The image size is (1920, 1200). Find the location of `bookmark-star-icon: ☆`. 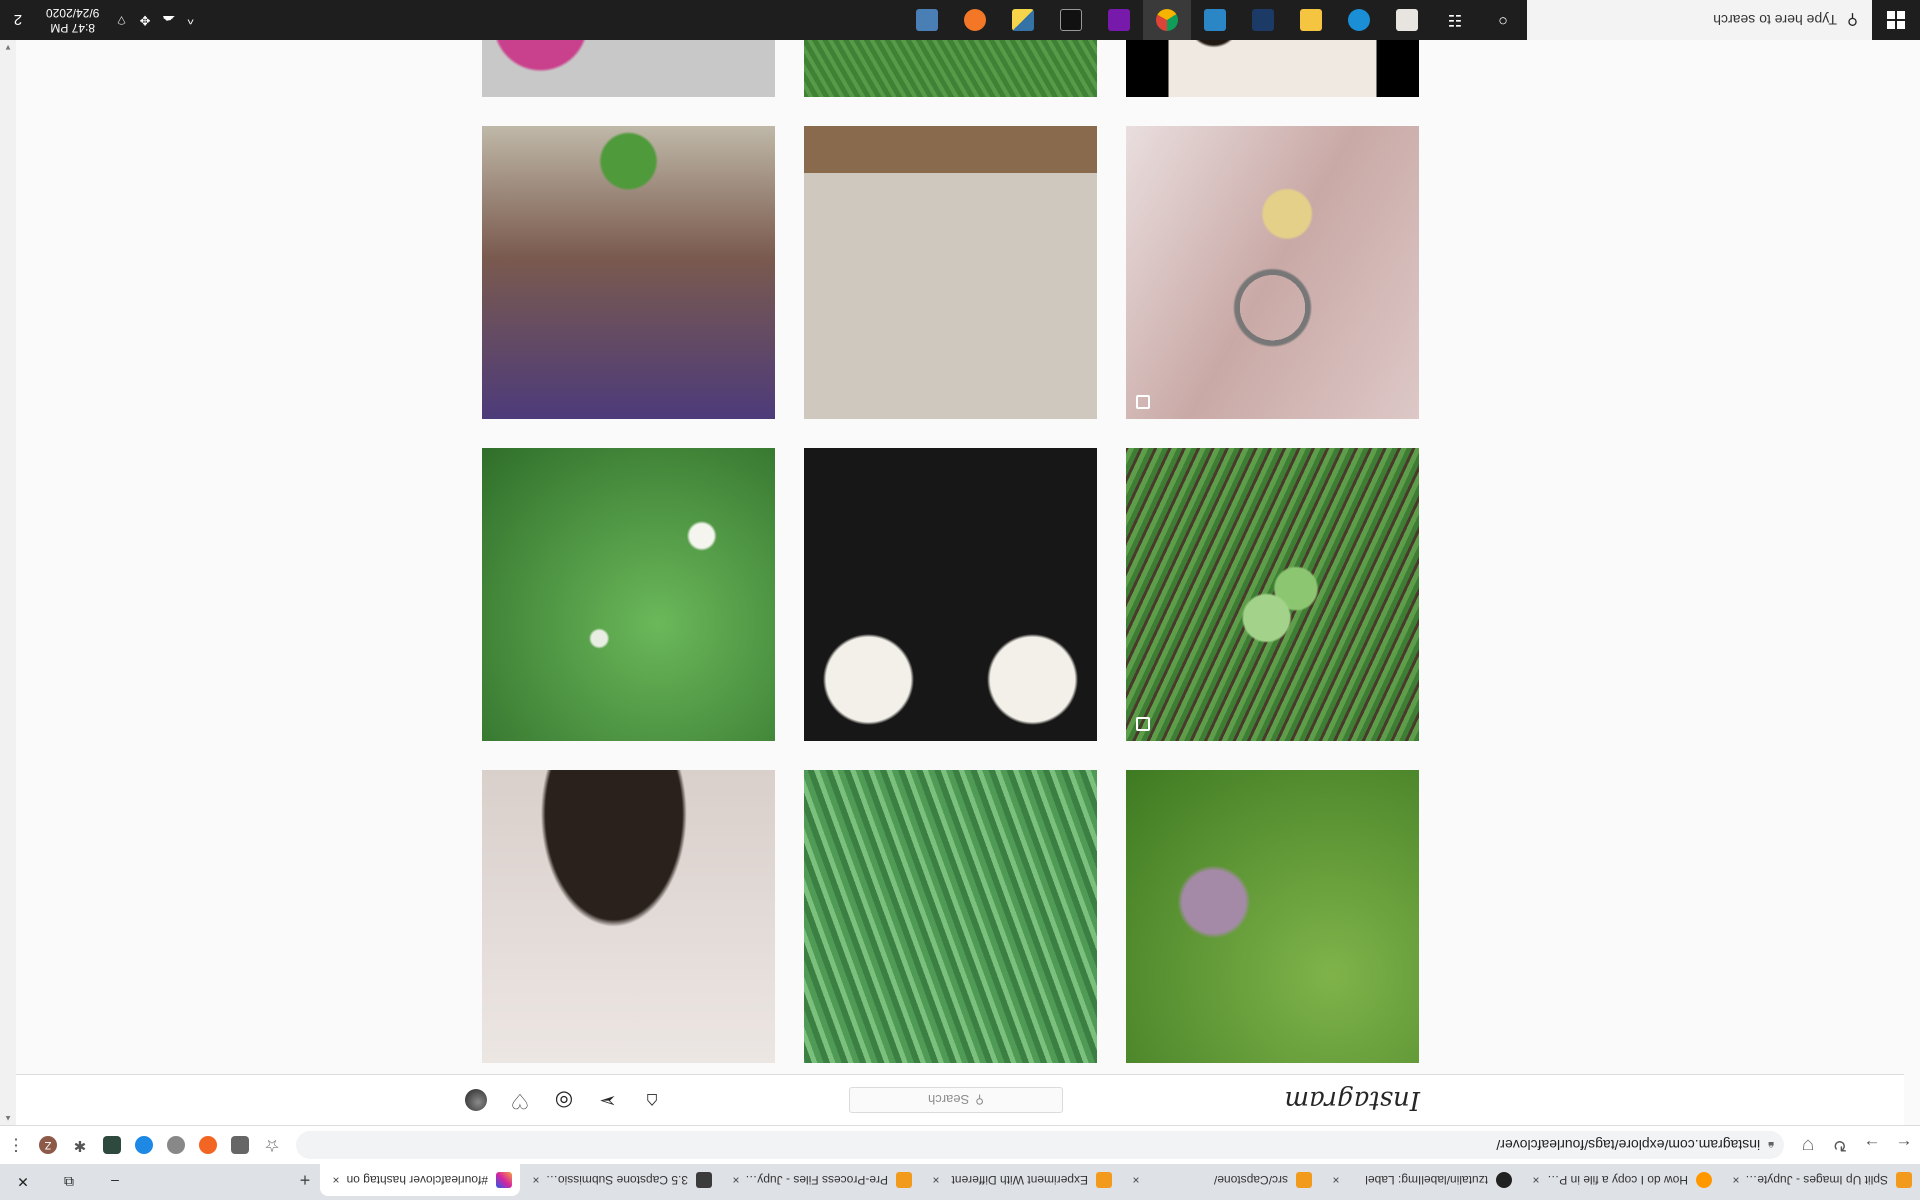

bookmark-star-icon: ☆ is located at coordinates (272, 1145).